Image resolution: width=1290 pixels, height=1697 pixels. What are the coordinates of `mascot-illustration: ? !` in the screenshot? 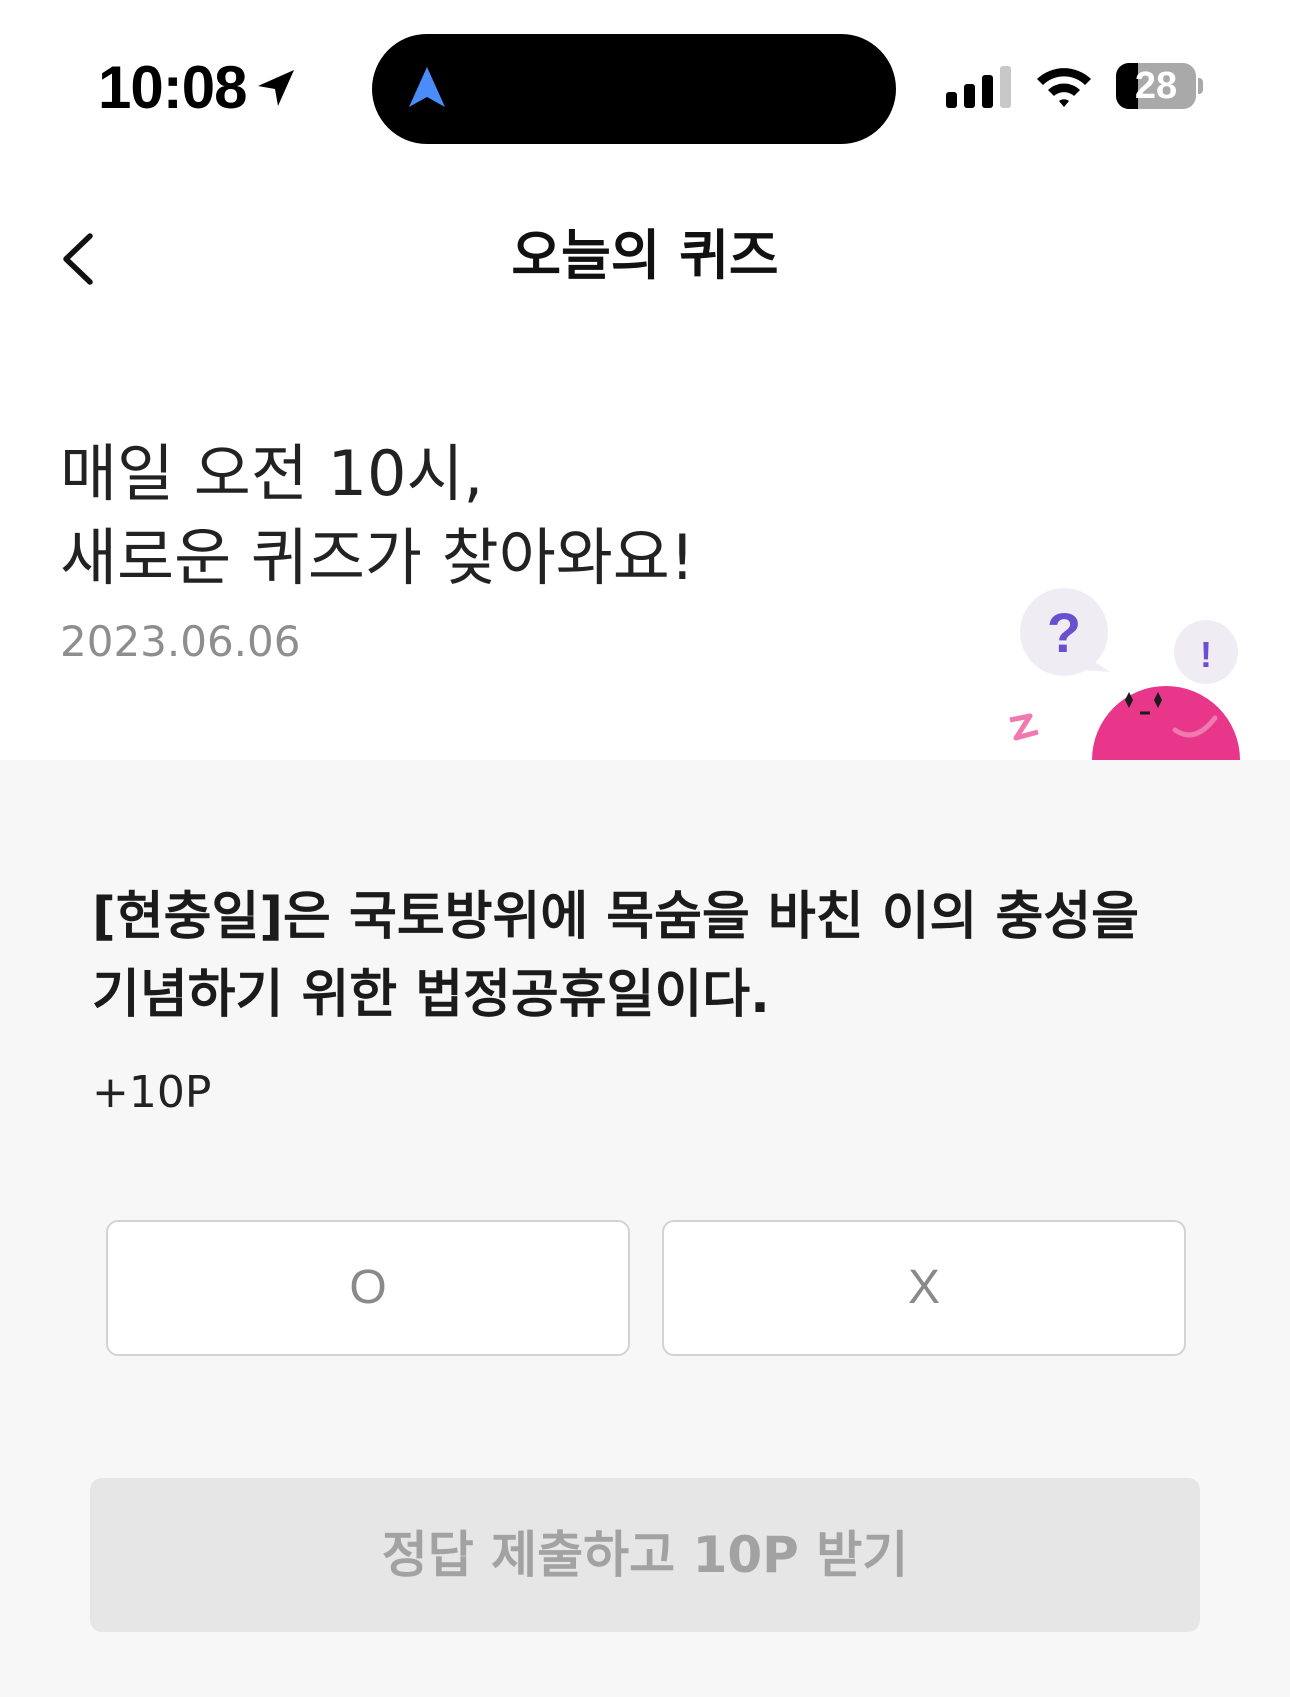 It's located at (1124, 674).